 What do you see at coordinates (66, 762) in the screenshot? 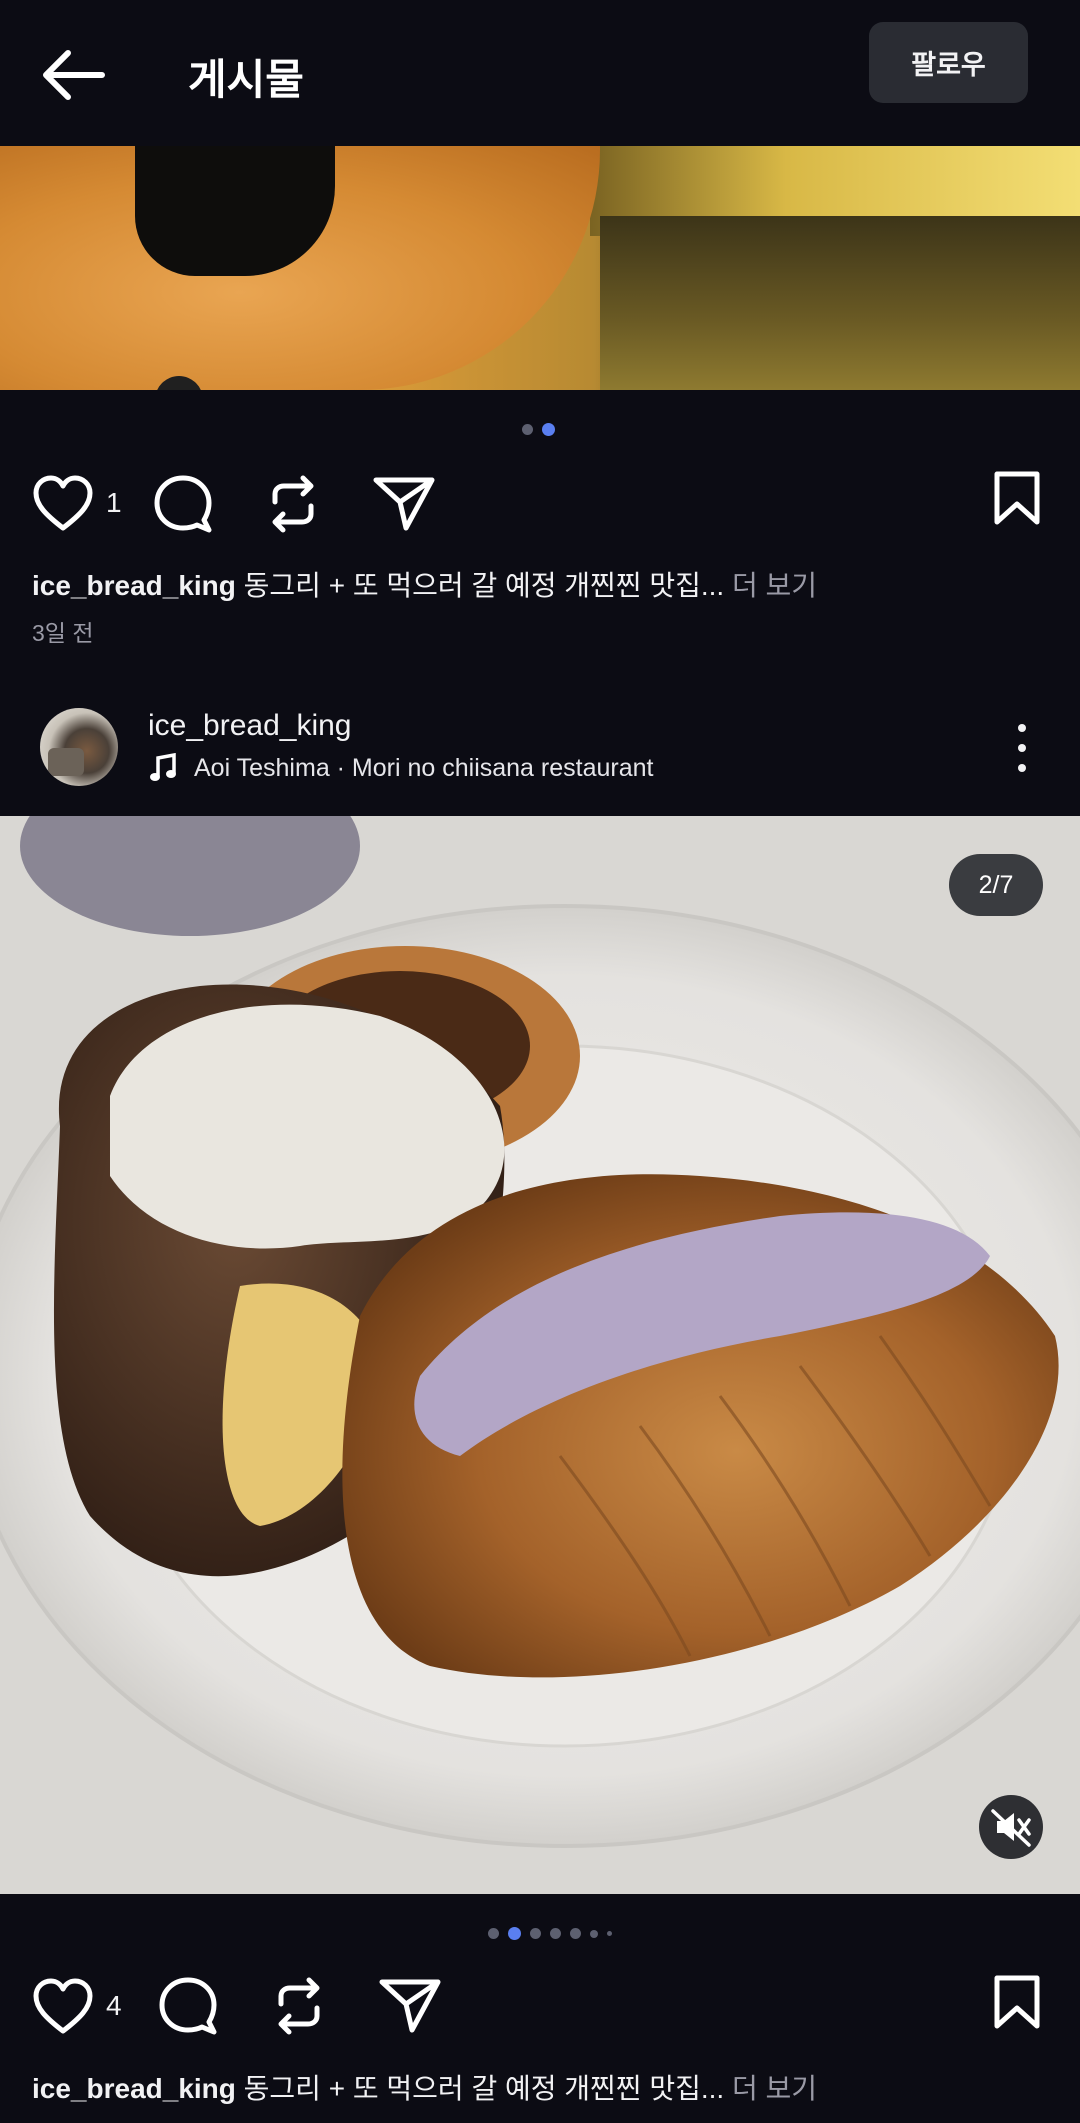
I see `avatar-image` at bounding box center [66, 762].